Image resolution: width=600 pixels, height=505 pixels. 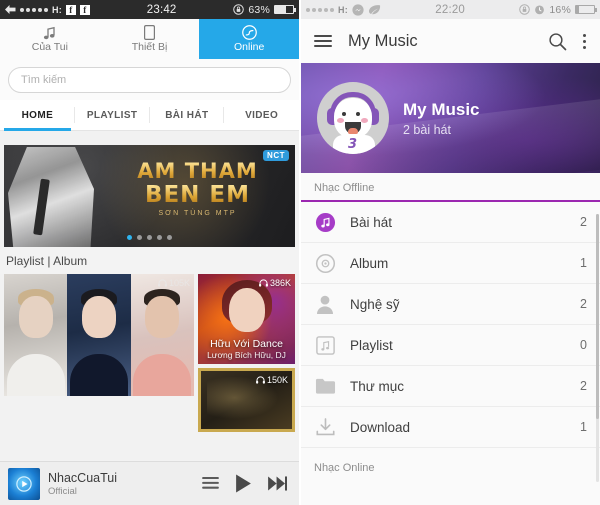 What do you see at coordinates (450, 386) in the screenshot?
I see `list-item-thu-muc: Thư mục 2` at bounding box center [450, 386].